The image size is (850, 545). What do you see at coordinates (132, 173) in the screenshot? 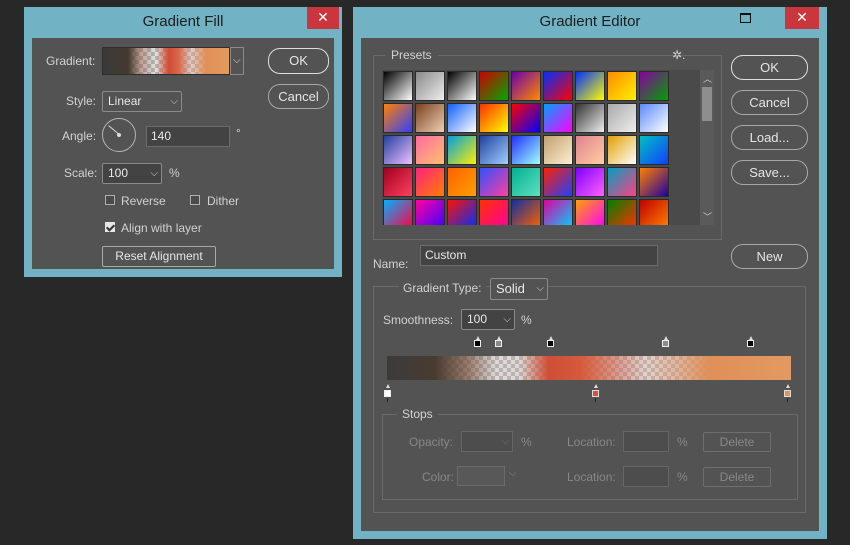
I see `scale-combo: 100 ⌵` at bounding box center [132, 173].